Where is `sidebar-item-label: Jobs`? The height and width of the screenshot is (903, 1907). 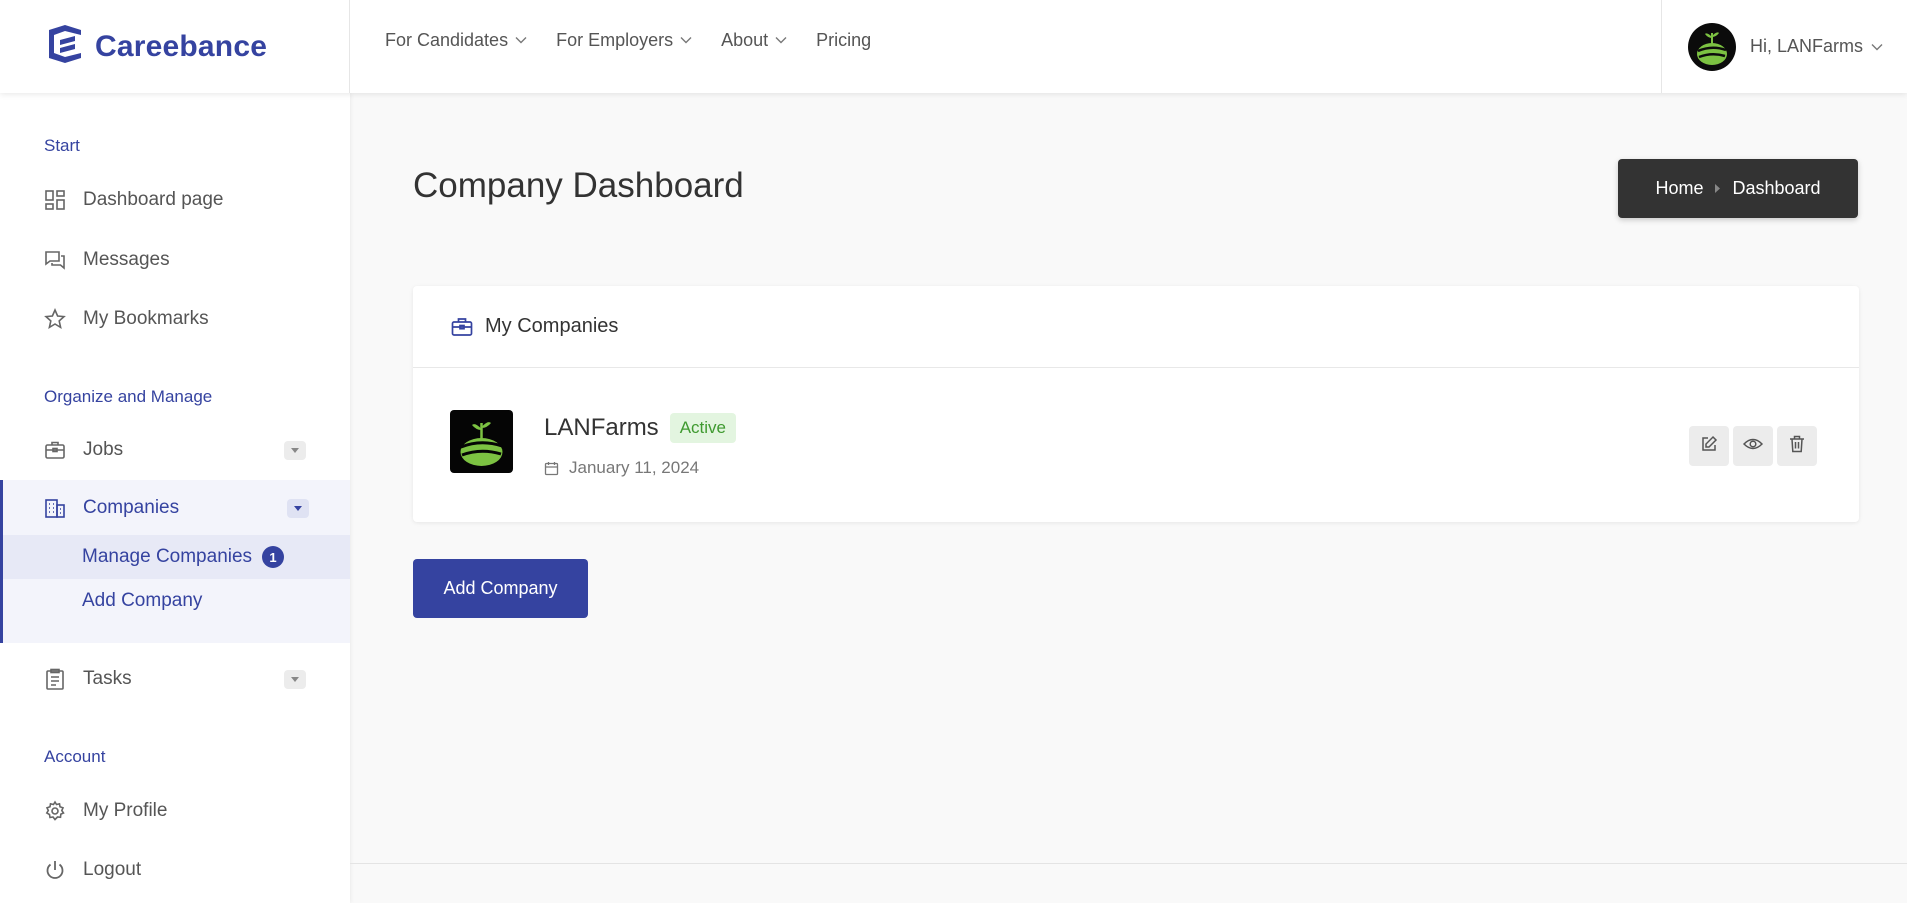 sidebar-item-label: Jobs is located at coordinates (103, 449).